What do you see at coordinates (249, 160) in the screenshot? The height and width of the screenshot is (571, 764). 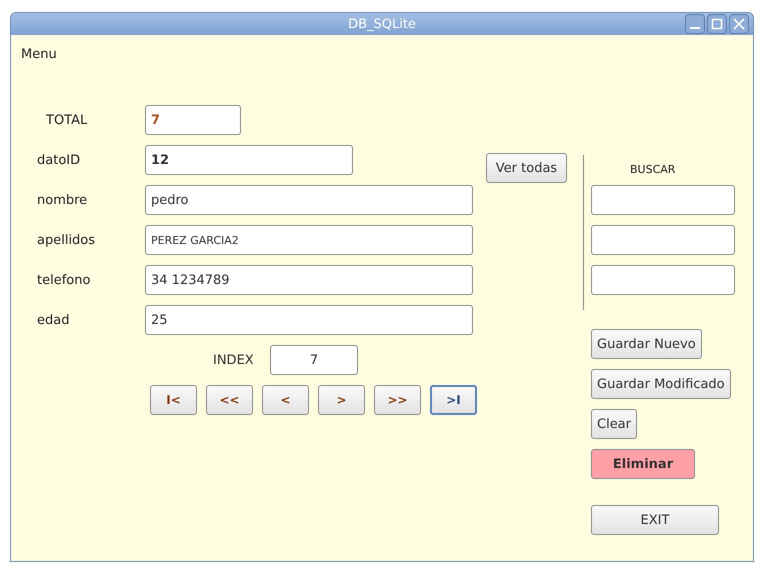 I see `text-field: 12` at bounding box center [249, 160].